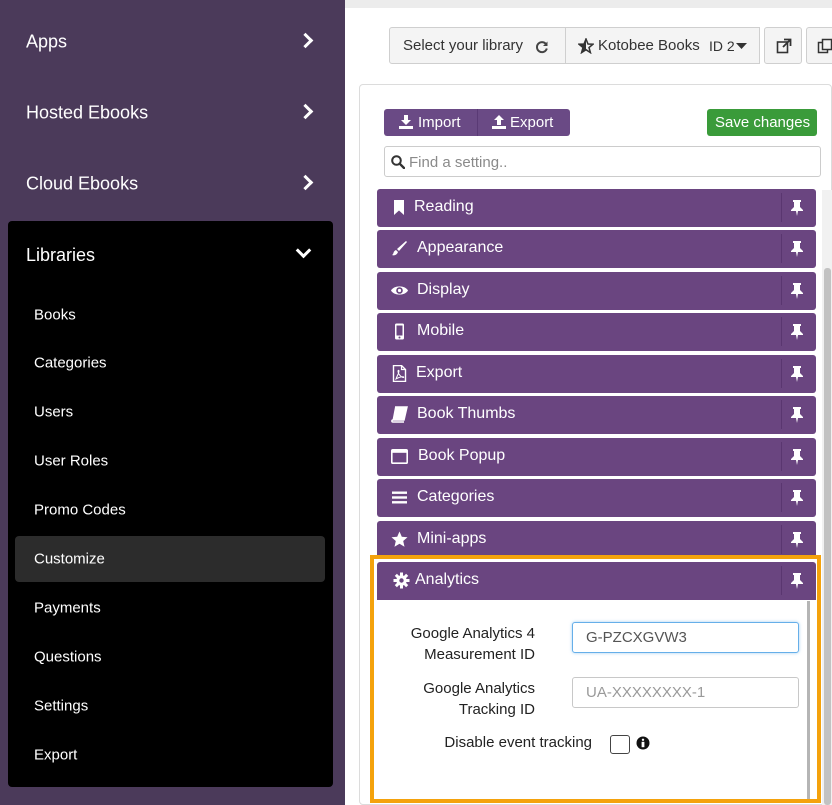  Describe the element at coordinates (444, 206) in the screenshot. I see `panel-label: Reading` at that location.